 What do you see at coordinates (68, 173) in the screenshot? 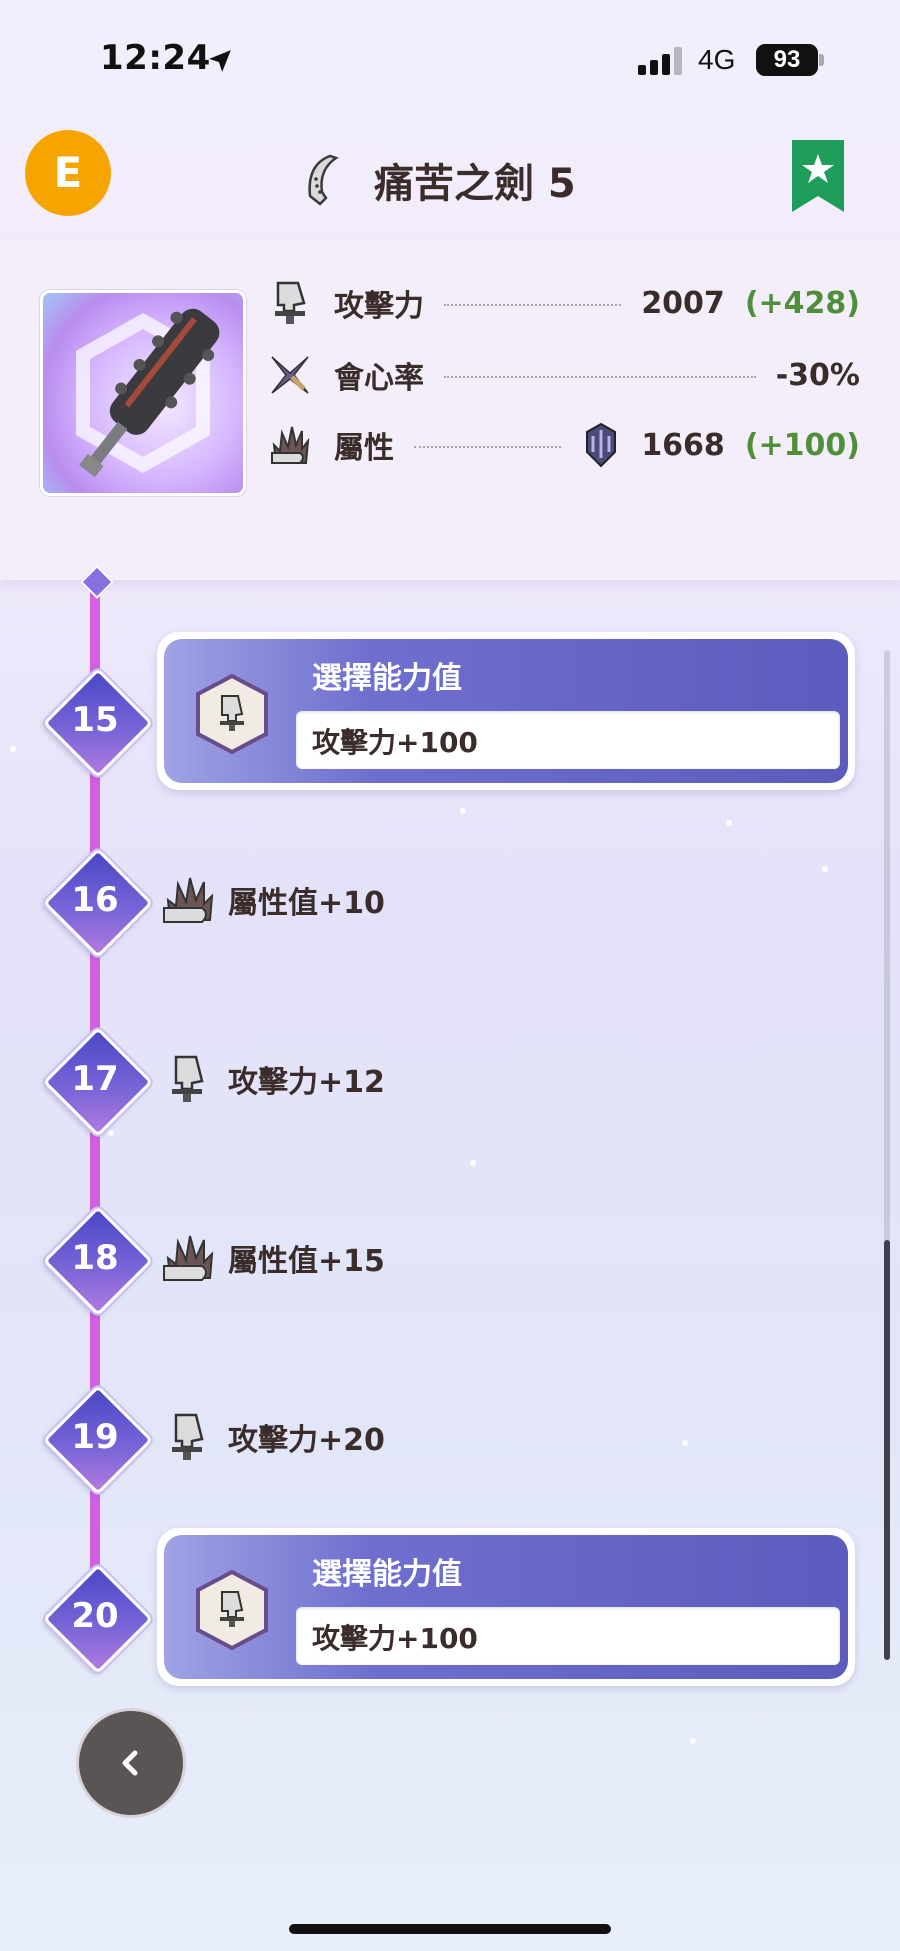
I see `rank-badge: E` at bounding box center [68, 173].